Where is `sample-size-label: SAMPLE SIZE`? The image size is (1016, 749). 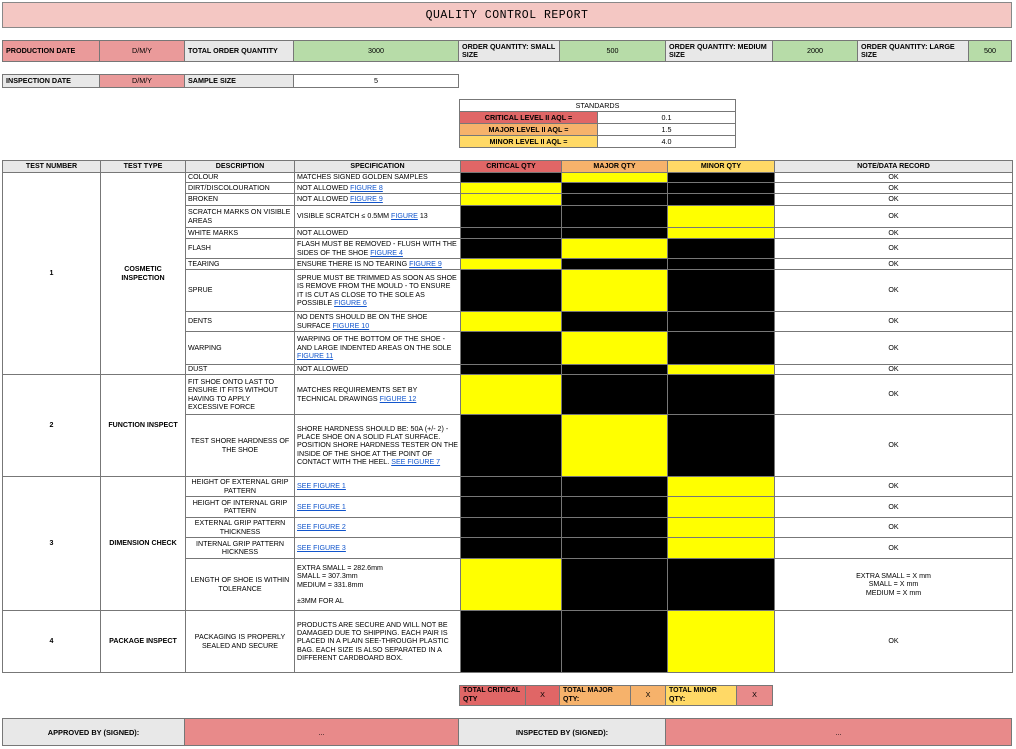 sample-size-label: SAMPLE SIZE is located at coordinates (239, 81).